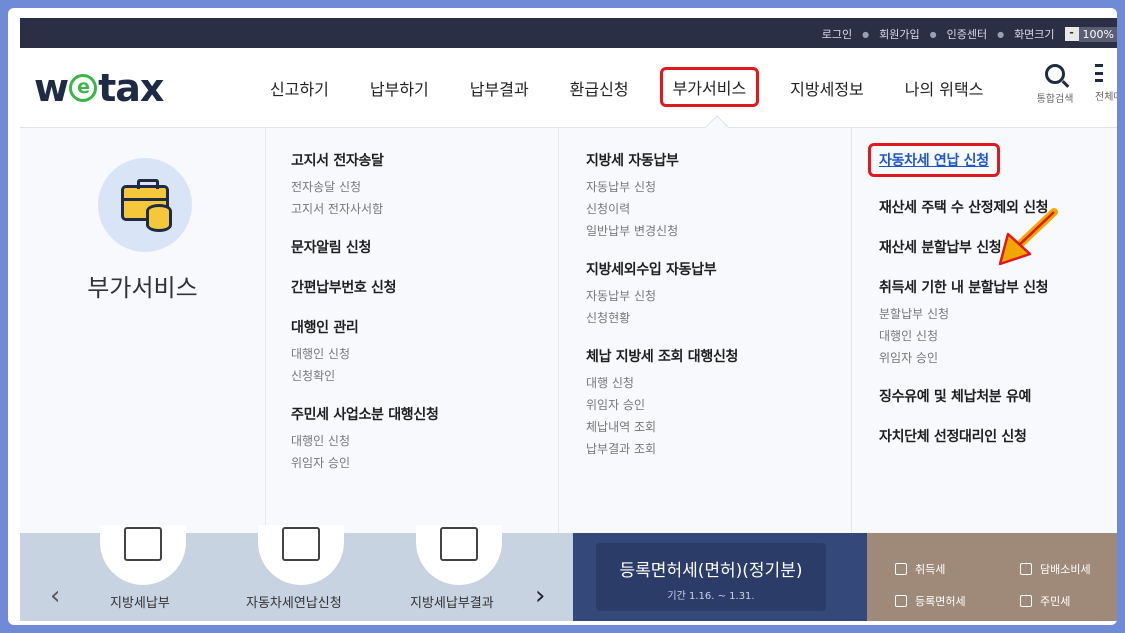 The height and width of the screenshot is (633, 1125). I want to click on menu-group-title: 자치단체 선정대리인 신청, so click(953, 436).